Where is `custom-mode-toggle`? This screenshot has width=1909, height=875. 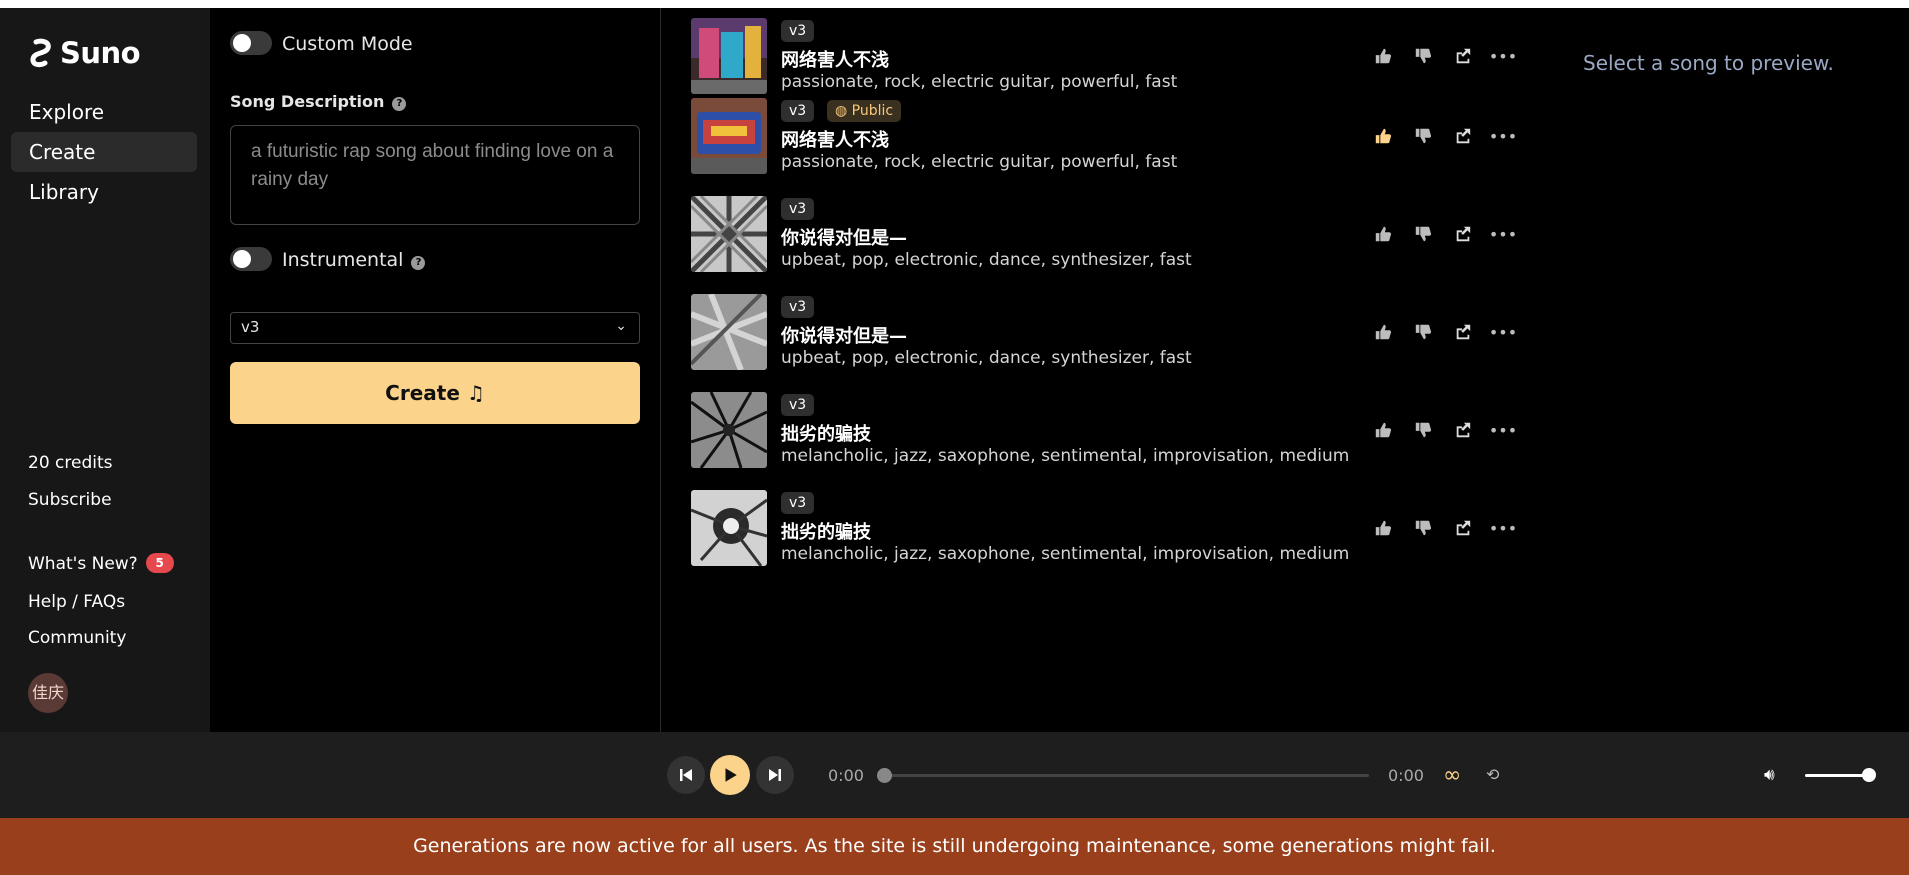 custom-mode-toggle is located at coordinates (251, 43).